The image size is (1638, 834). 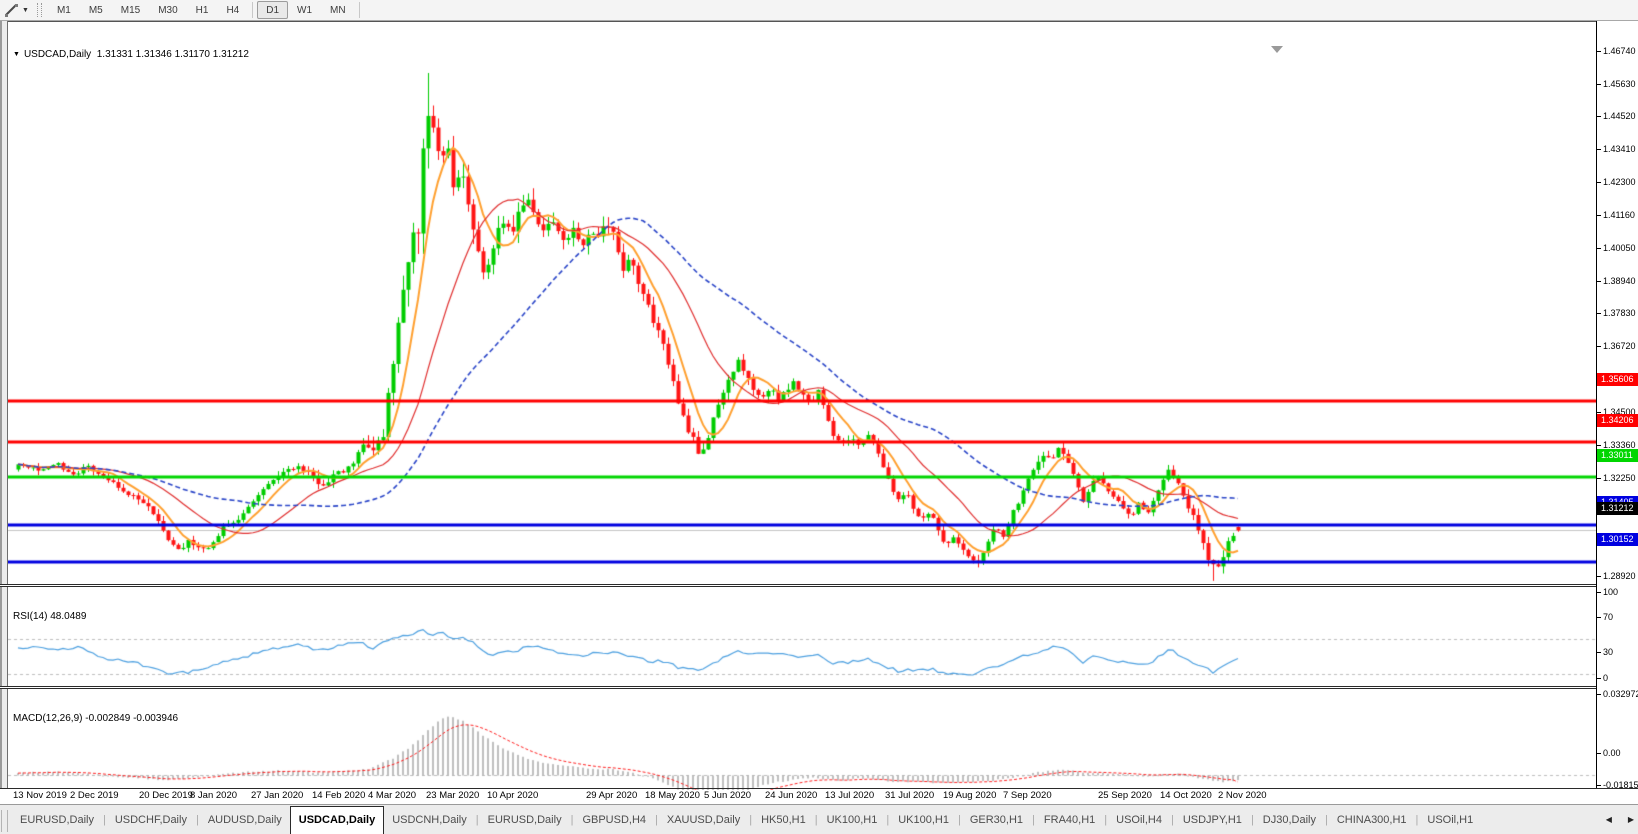 What do you see at coordinates (1616, 84) in the screenshot?
I see `price-axis-tick: 1.45630` at bounding box center [1616, 84].